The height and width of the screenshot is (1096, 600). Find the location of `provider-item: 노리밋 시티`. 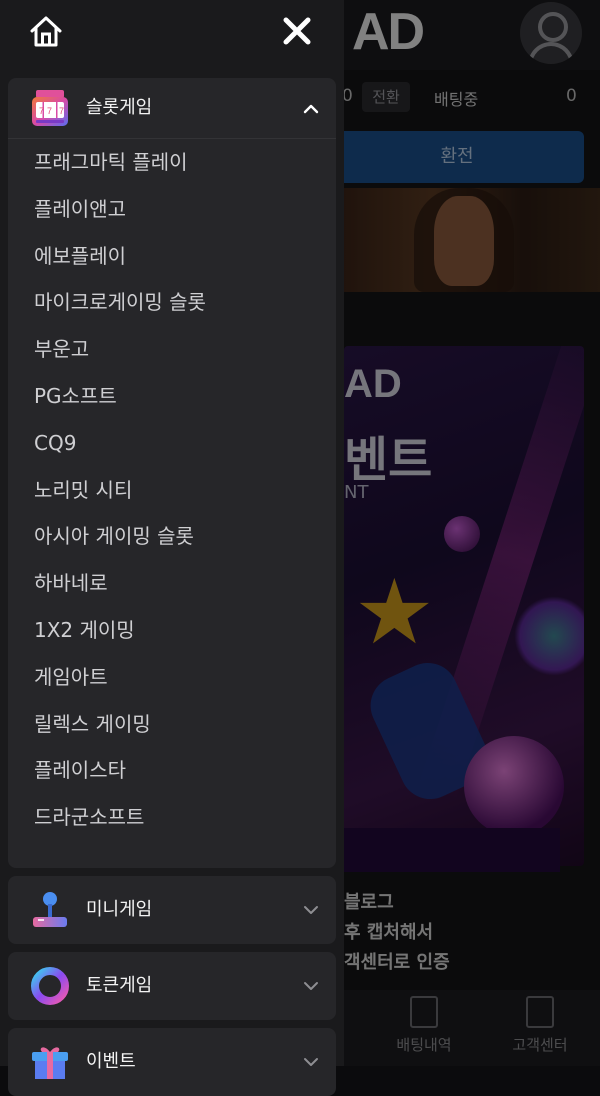

provider-item: 노리밋 시티 is located at coordinates (172, 490).